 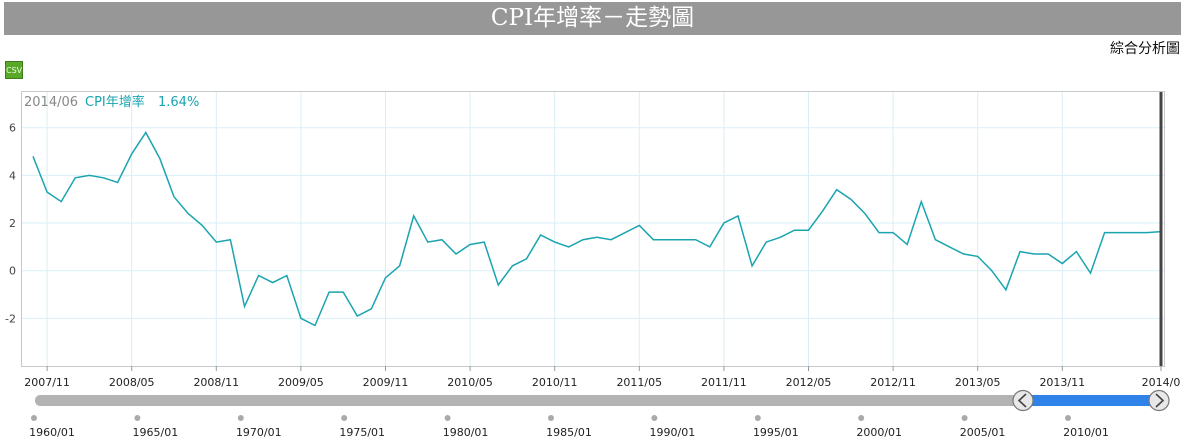 I want to click on x-tick-label: 2012/11, so click(x=893, y=382).